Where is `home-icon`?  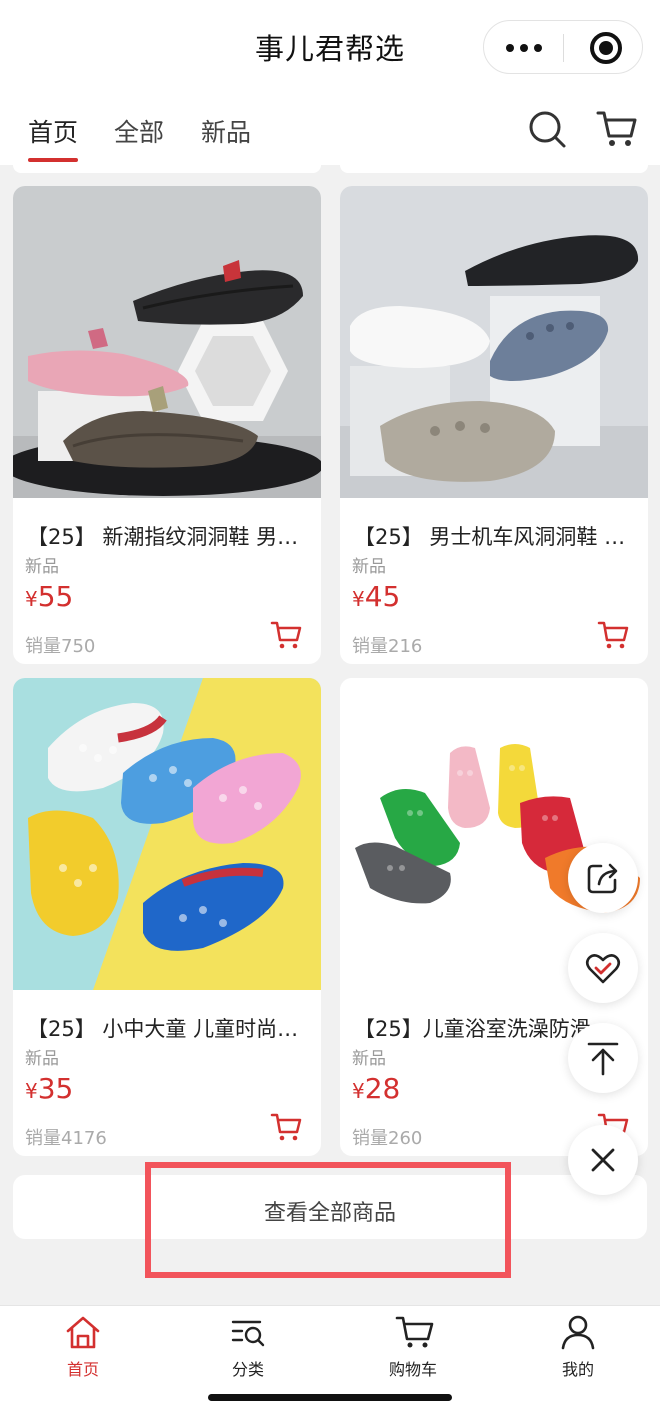 home-icon is located at coordinates (83, 1332).